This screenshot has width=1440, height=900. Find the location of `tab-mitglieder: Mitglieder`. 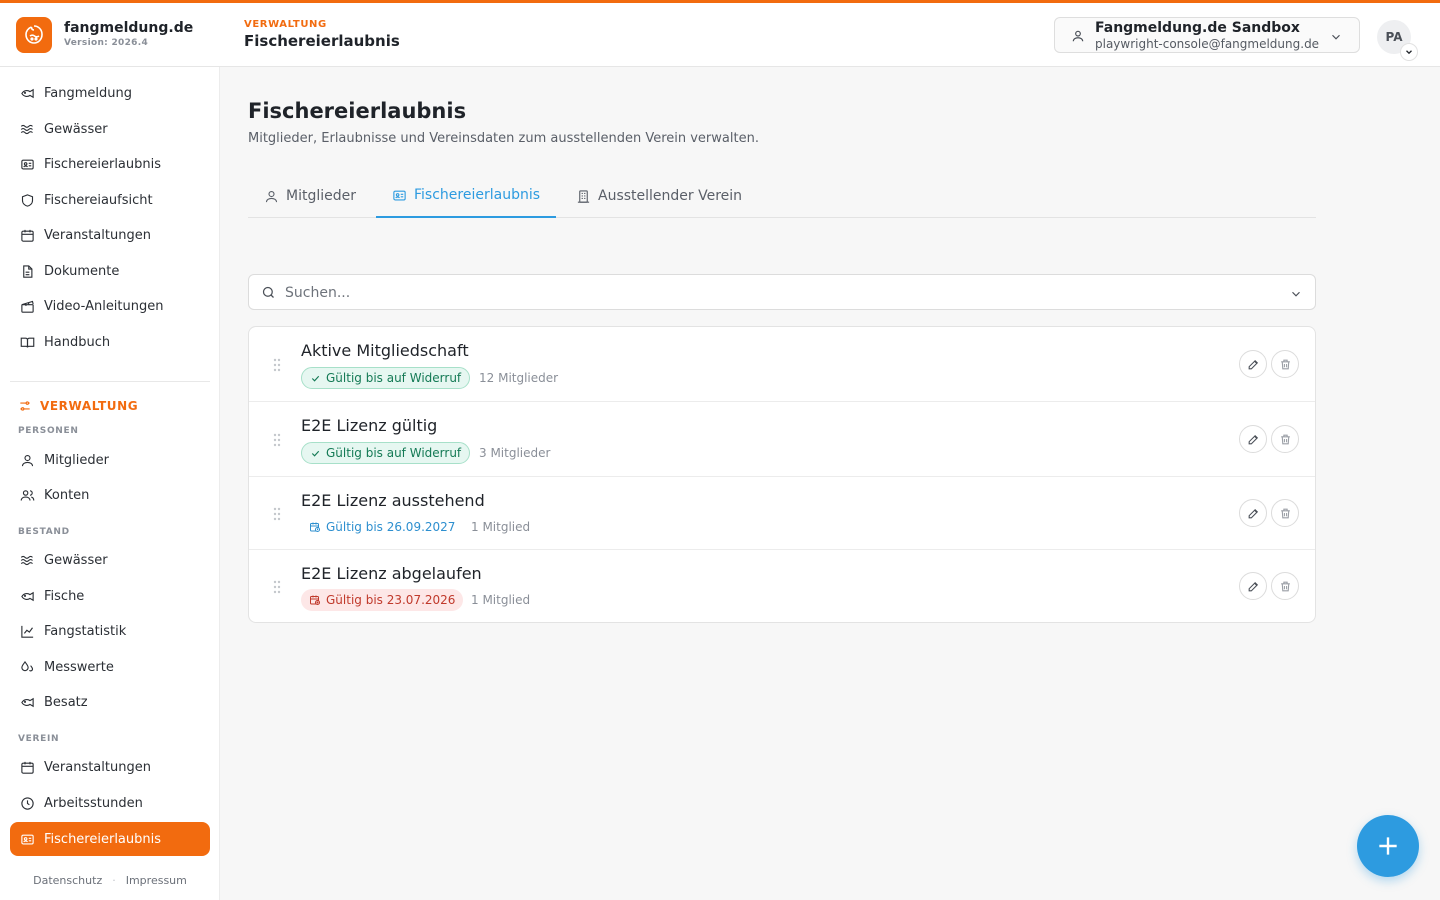

tab-mitglieder: Mitglieder is located at coordinates (310, 196).